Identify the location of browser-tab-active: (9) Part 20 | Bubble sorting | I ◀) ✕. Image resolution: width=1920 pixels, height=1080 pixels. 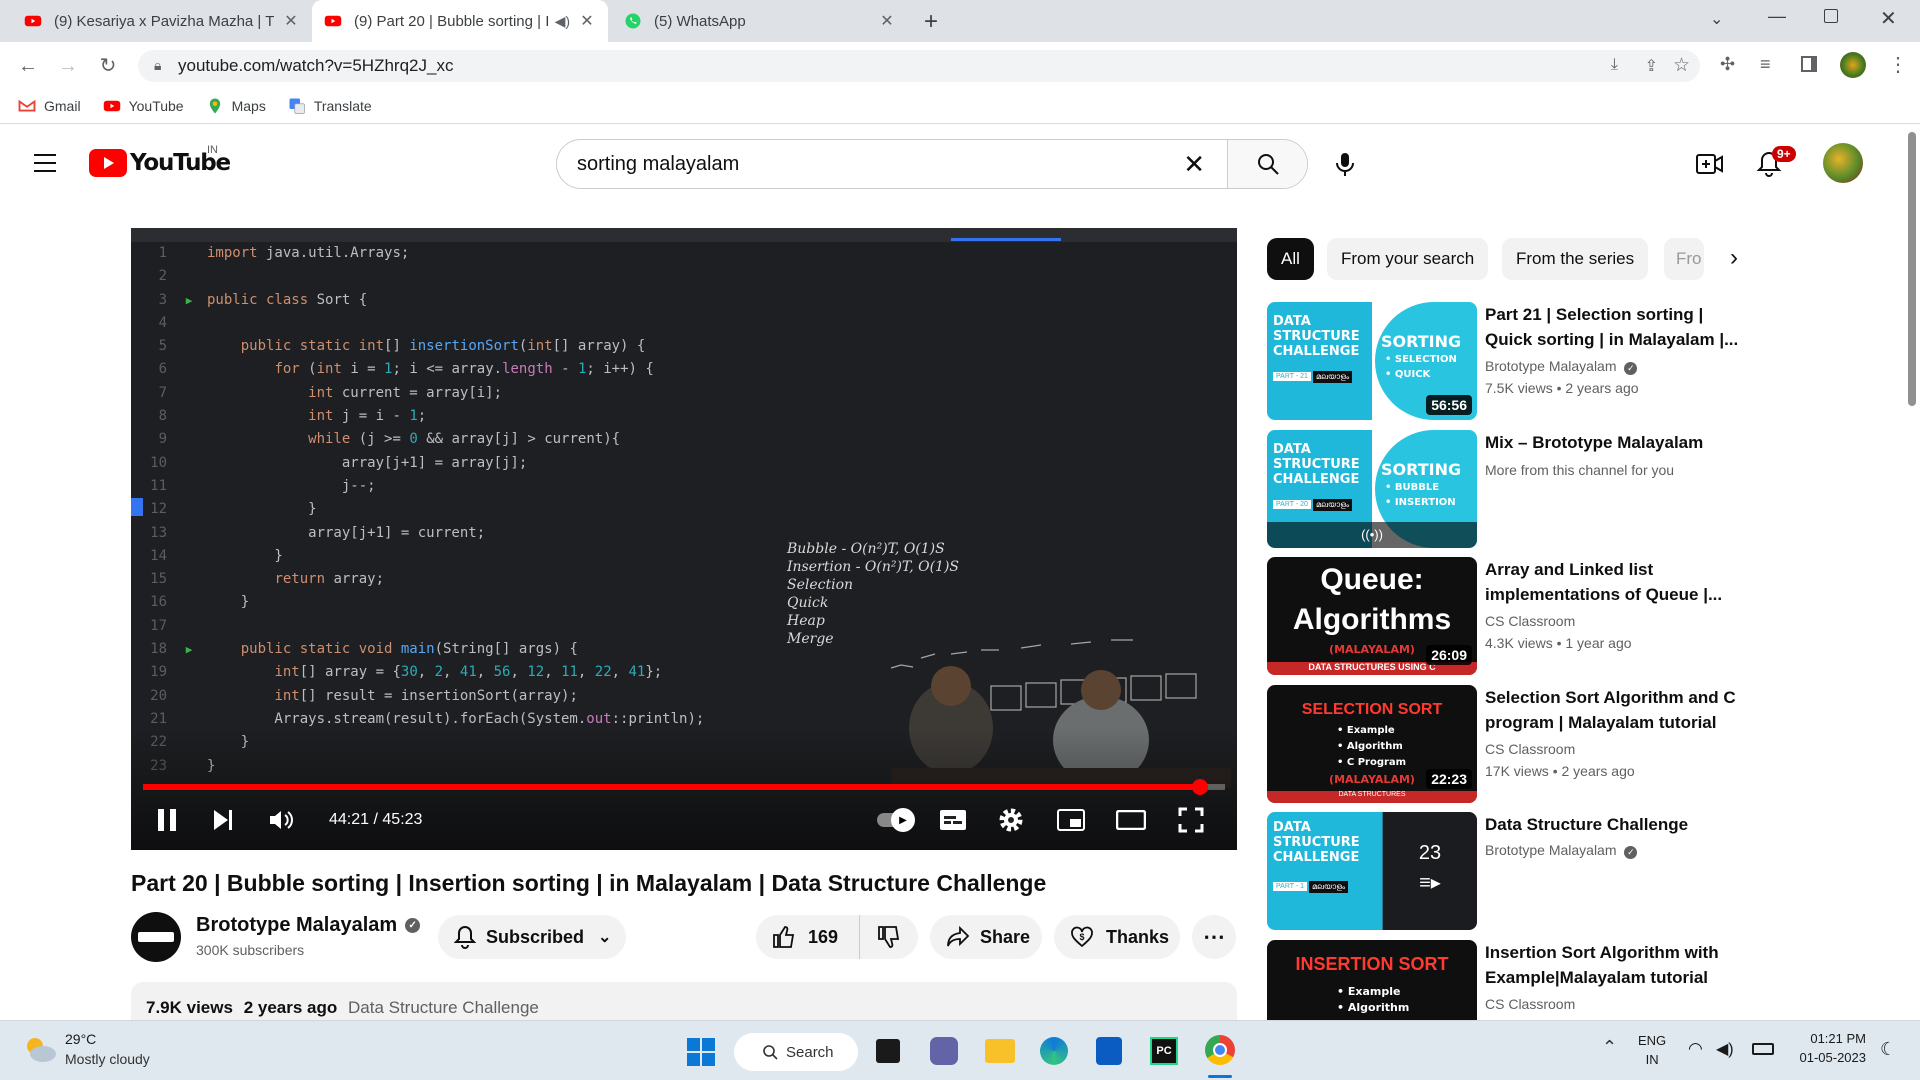
(460, 21).